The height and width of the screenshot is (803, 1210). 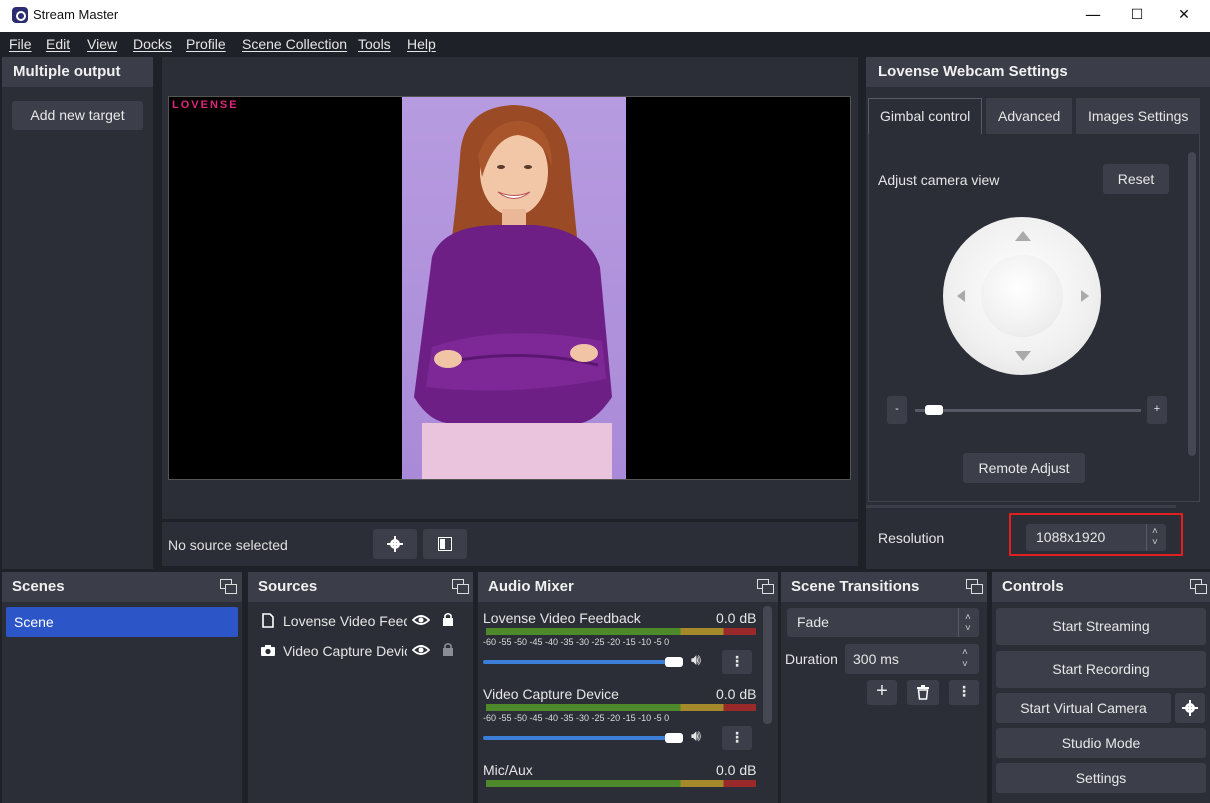 I want to click on tab-label: Images Settings, so click(x=1138, y=116).